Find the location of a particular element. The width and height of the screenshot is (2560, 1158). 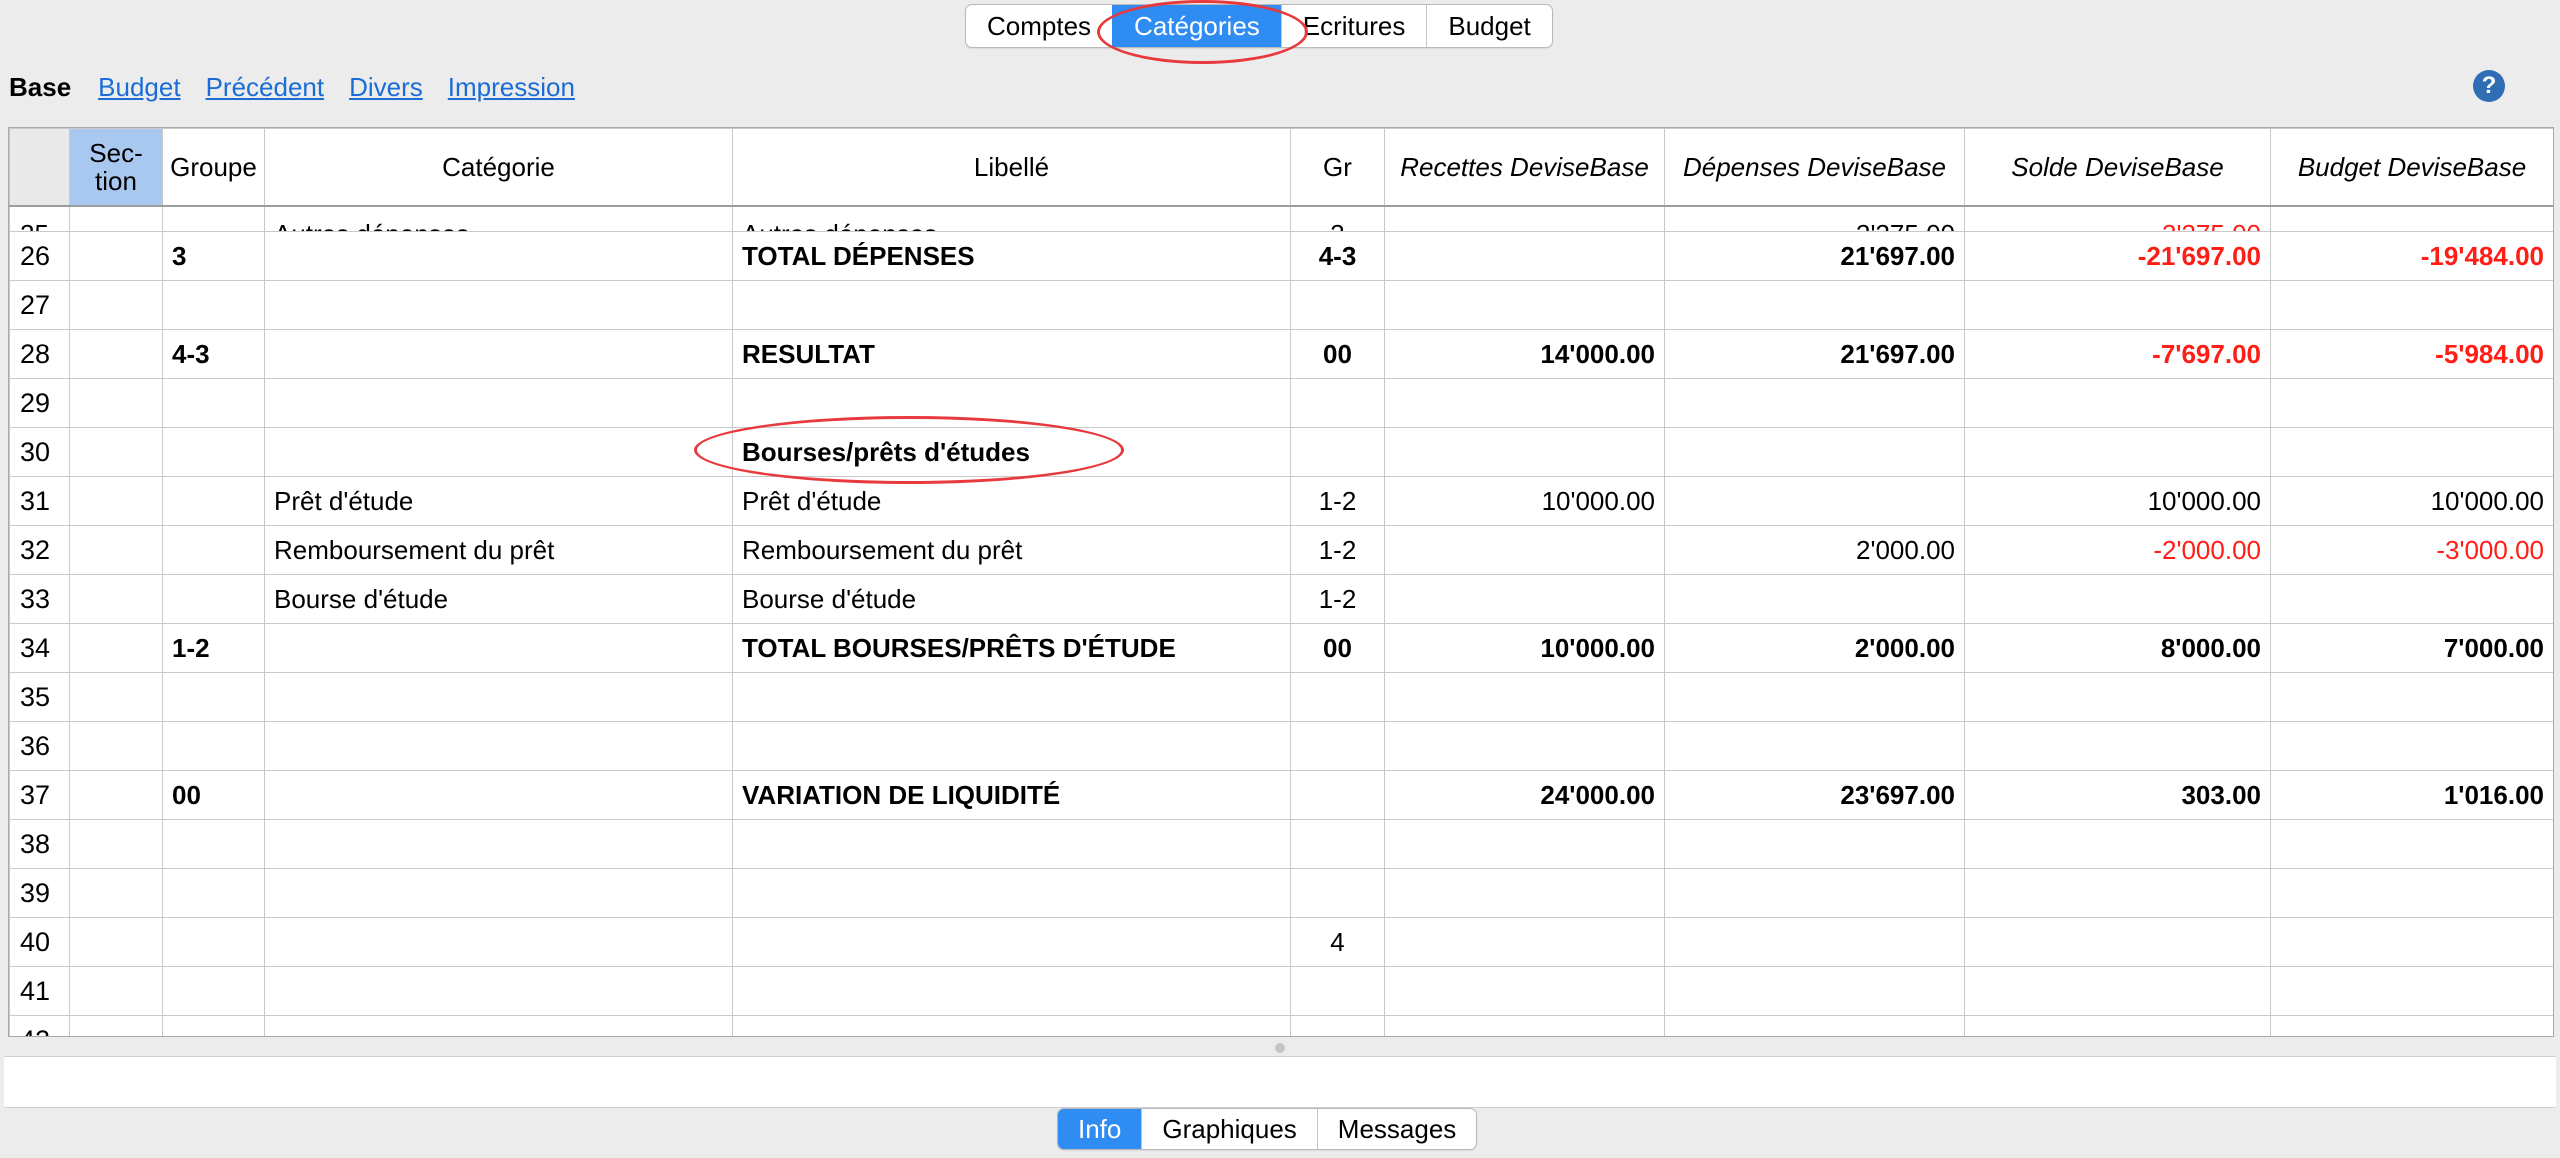

cell-groupe: 1-2 is located at coordinates (213, 648).